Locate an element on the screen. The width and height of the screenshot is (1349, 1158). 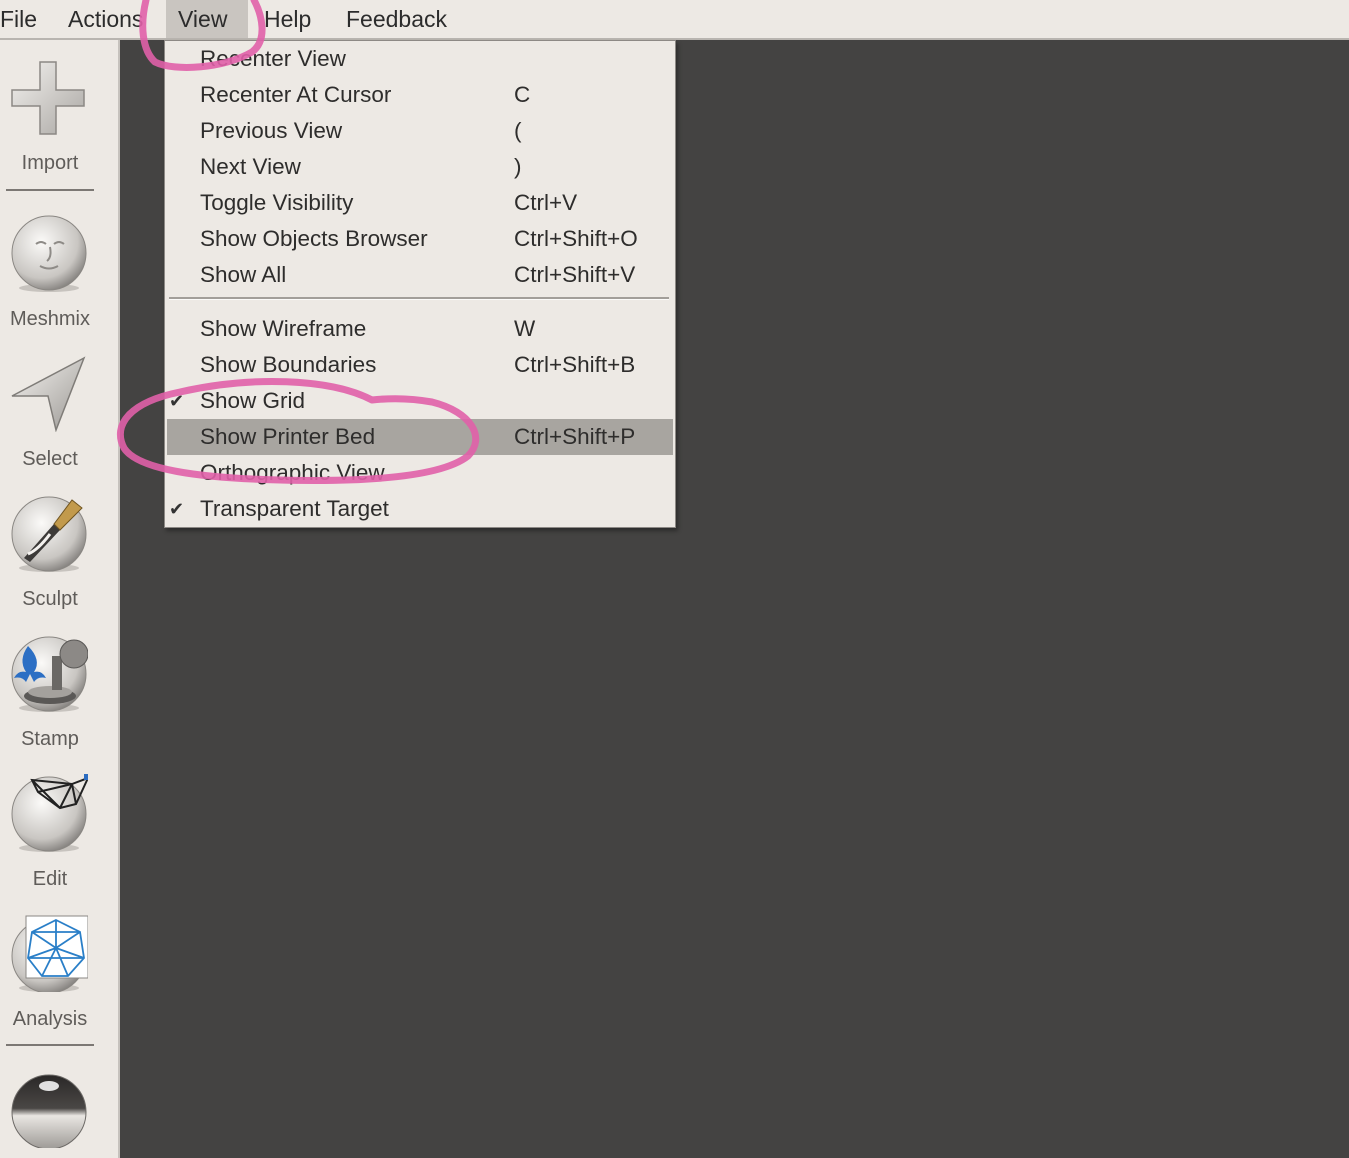
menu-item-recenter-view: Recenter View is located at coordinates (420, 59).